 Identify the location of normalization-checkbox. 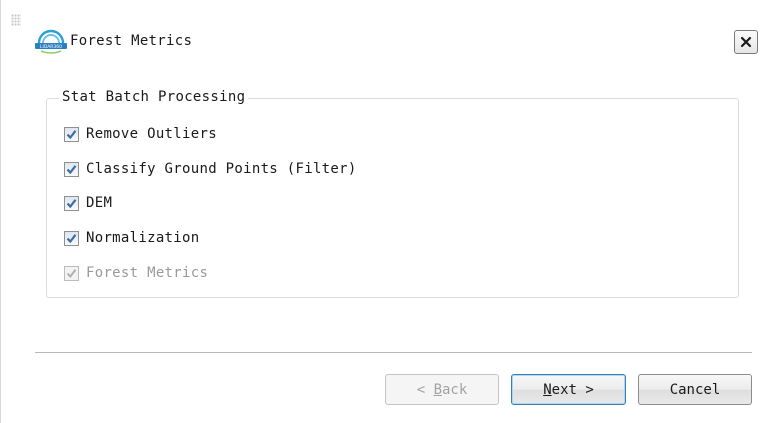
(71, 238).